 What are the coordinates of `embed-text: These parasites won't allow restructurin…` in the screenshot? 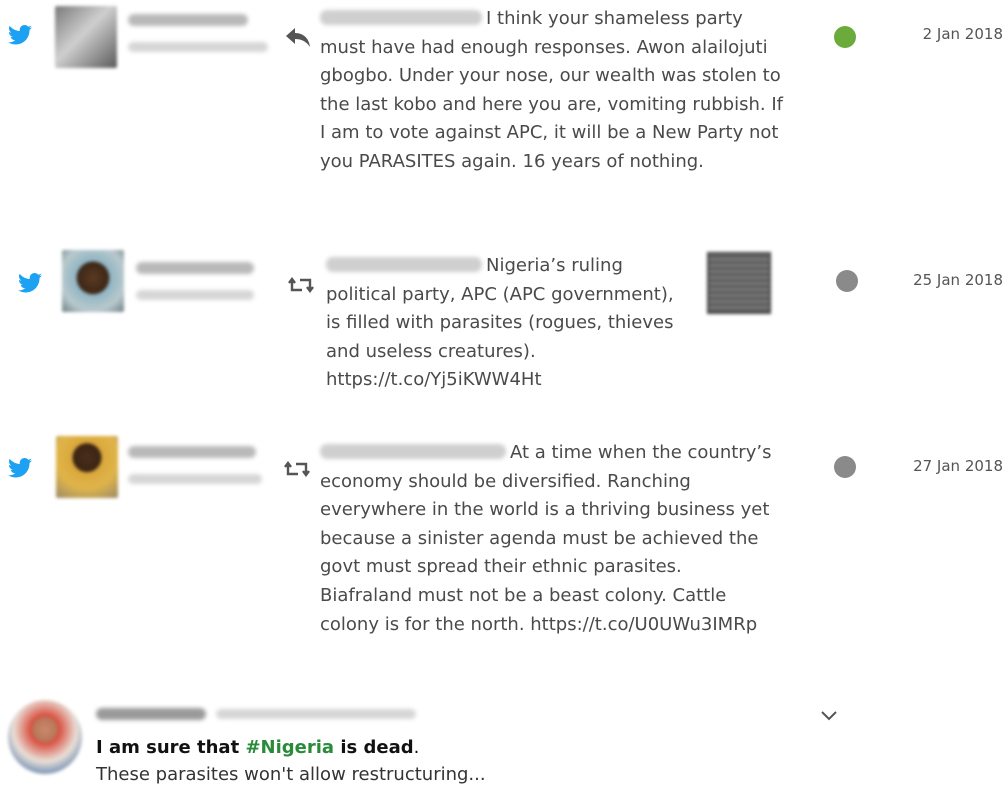 It's located at (291, 774).